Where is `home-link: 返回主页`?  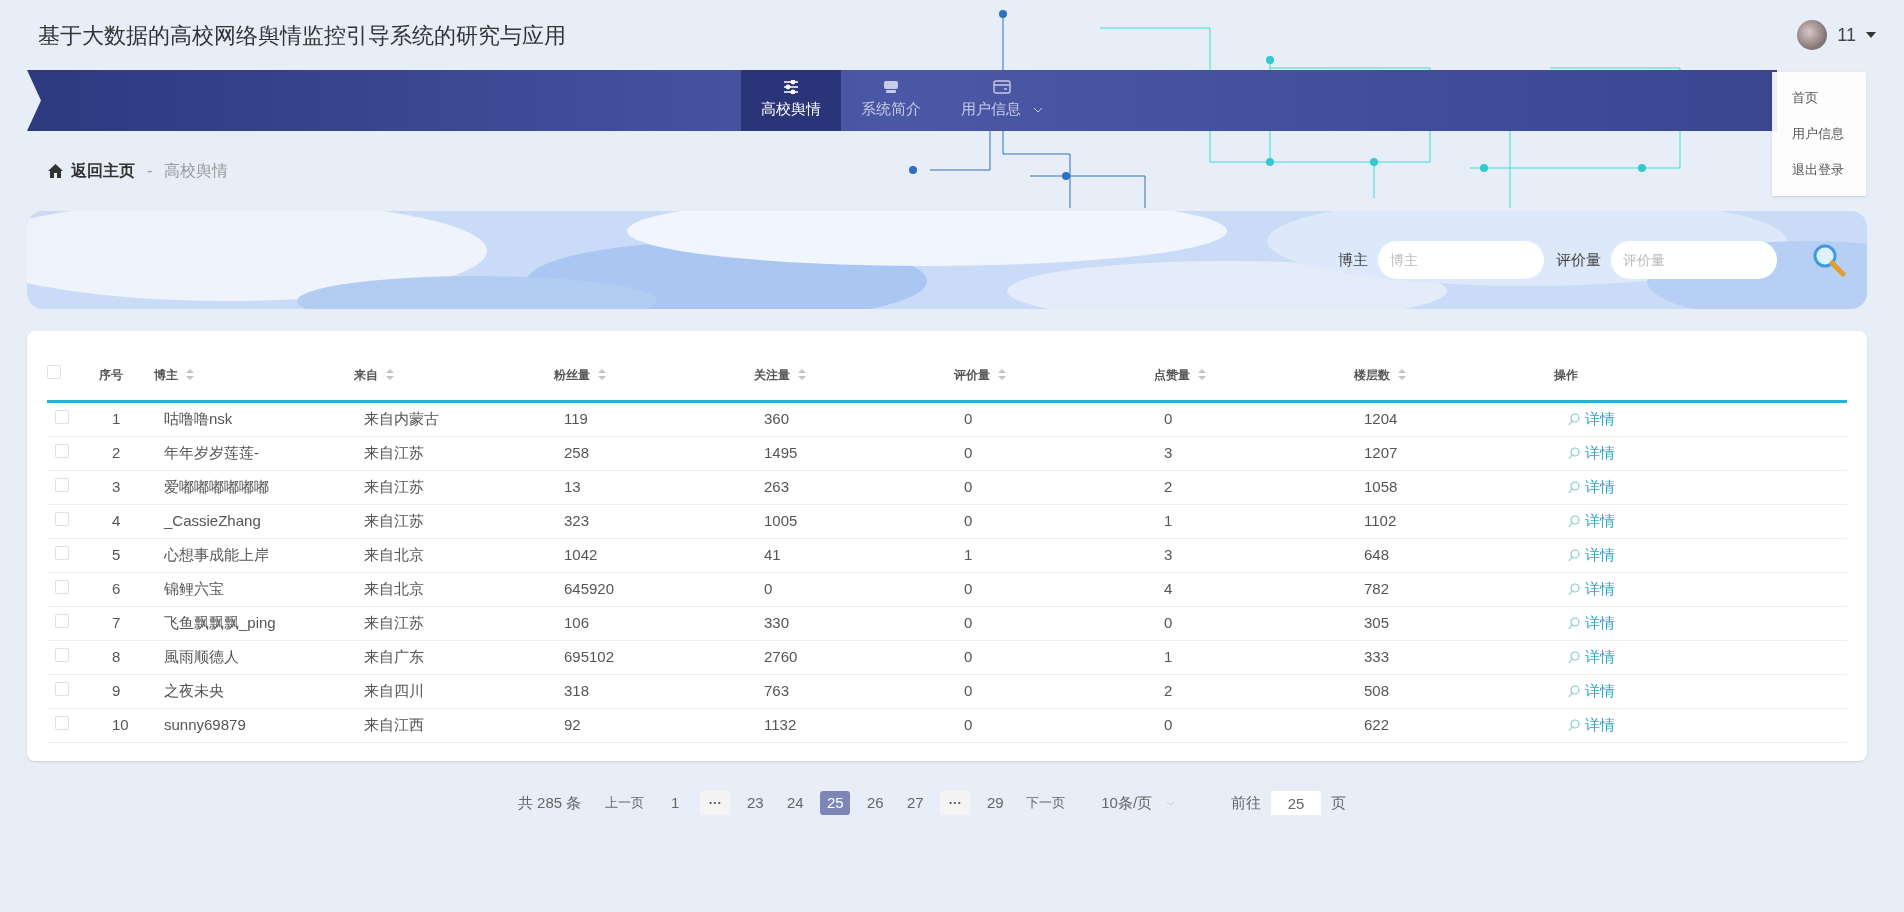 home-link: 返回主页 is located at coordinates (103, 171).